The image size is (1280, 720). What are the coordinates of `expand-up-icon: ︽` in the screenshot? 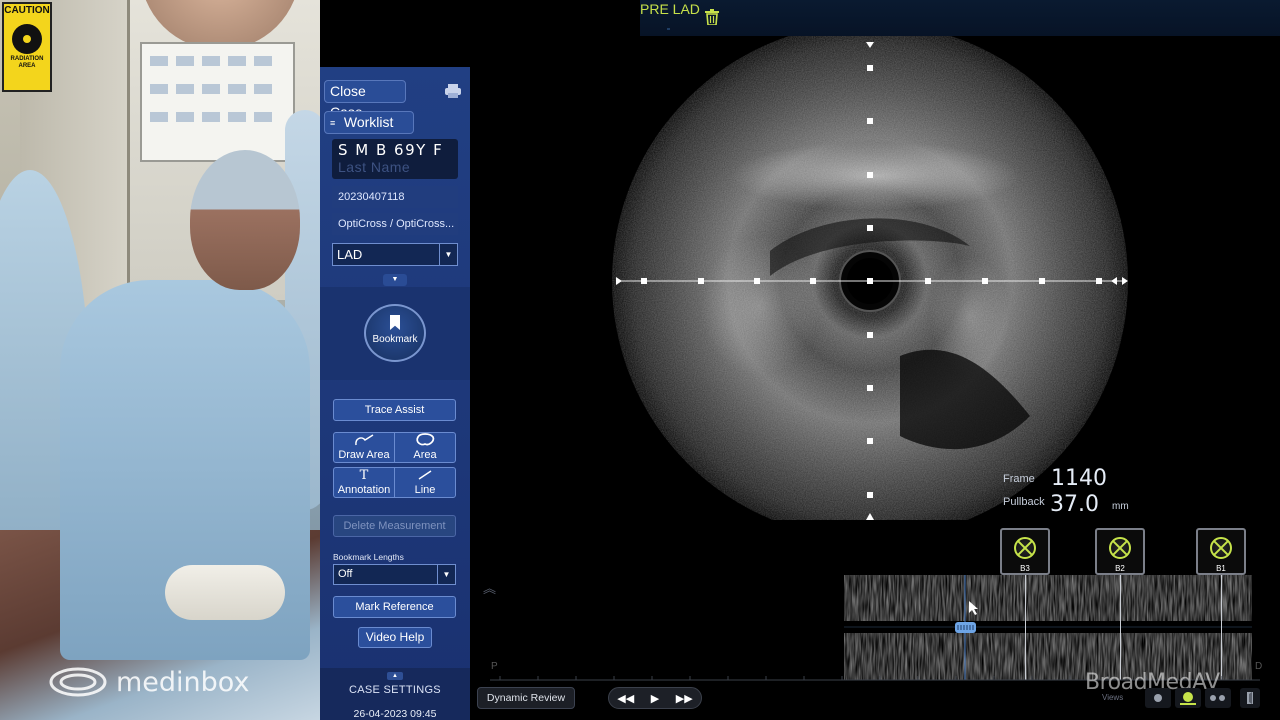 It's located at (489, 587).